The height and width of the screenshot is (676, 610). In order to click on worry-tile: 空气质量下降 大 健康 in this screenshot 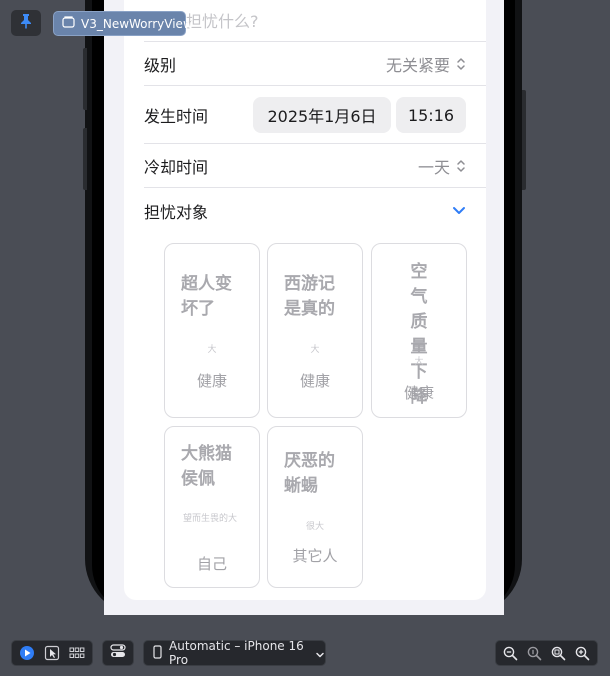, I will do `click(419, 330)`.